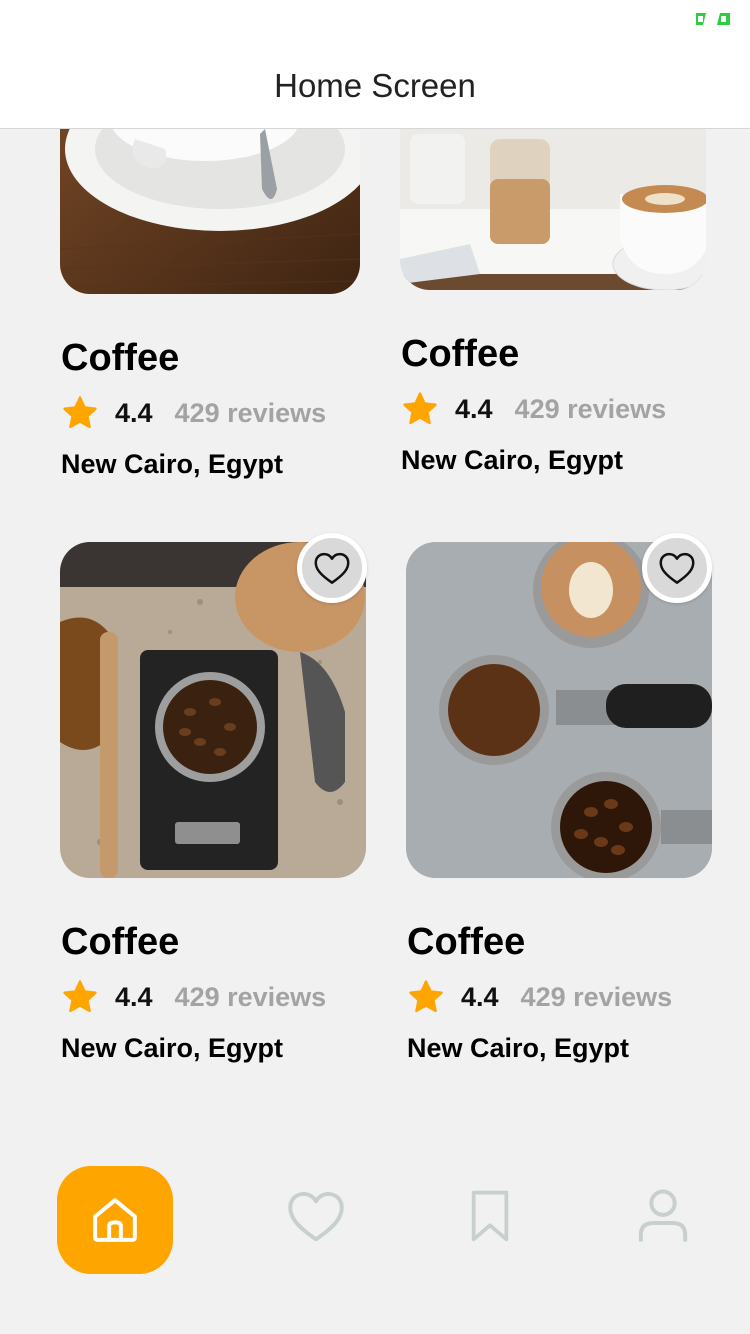 The image size is (750, 1334). I want to click on coffee-cup-image, so click(210, 211).